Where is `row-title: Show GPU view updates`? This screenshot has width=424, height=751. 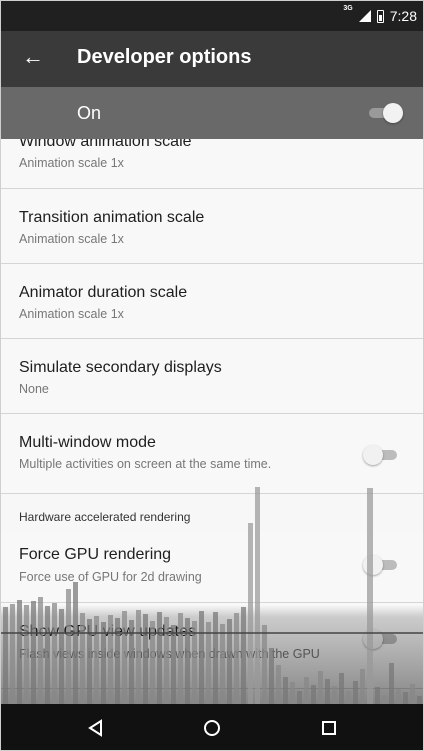 row-title: Show GPU view updates is located at coordinates (107, 631).